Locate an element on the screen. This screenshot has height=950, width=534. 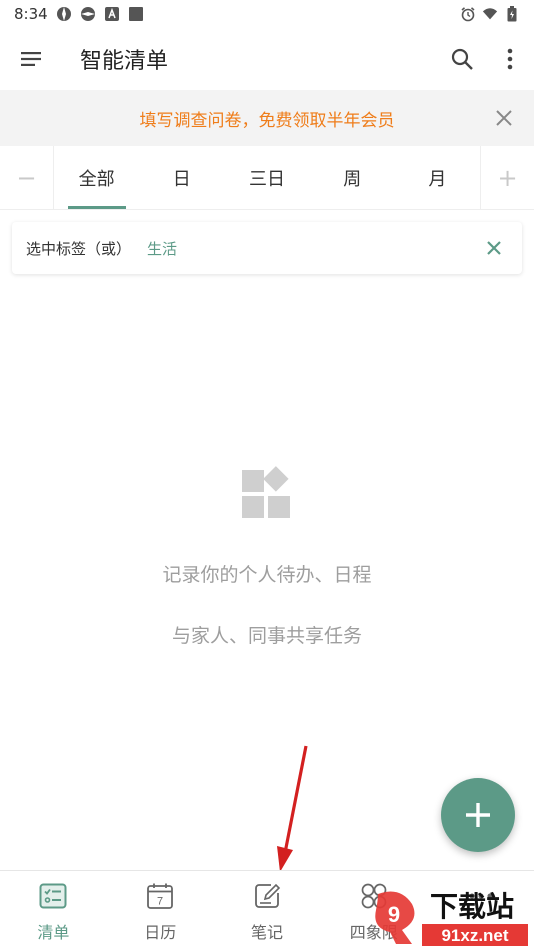
red-annotation-arrow is located at coordinates (292, 808).